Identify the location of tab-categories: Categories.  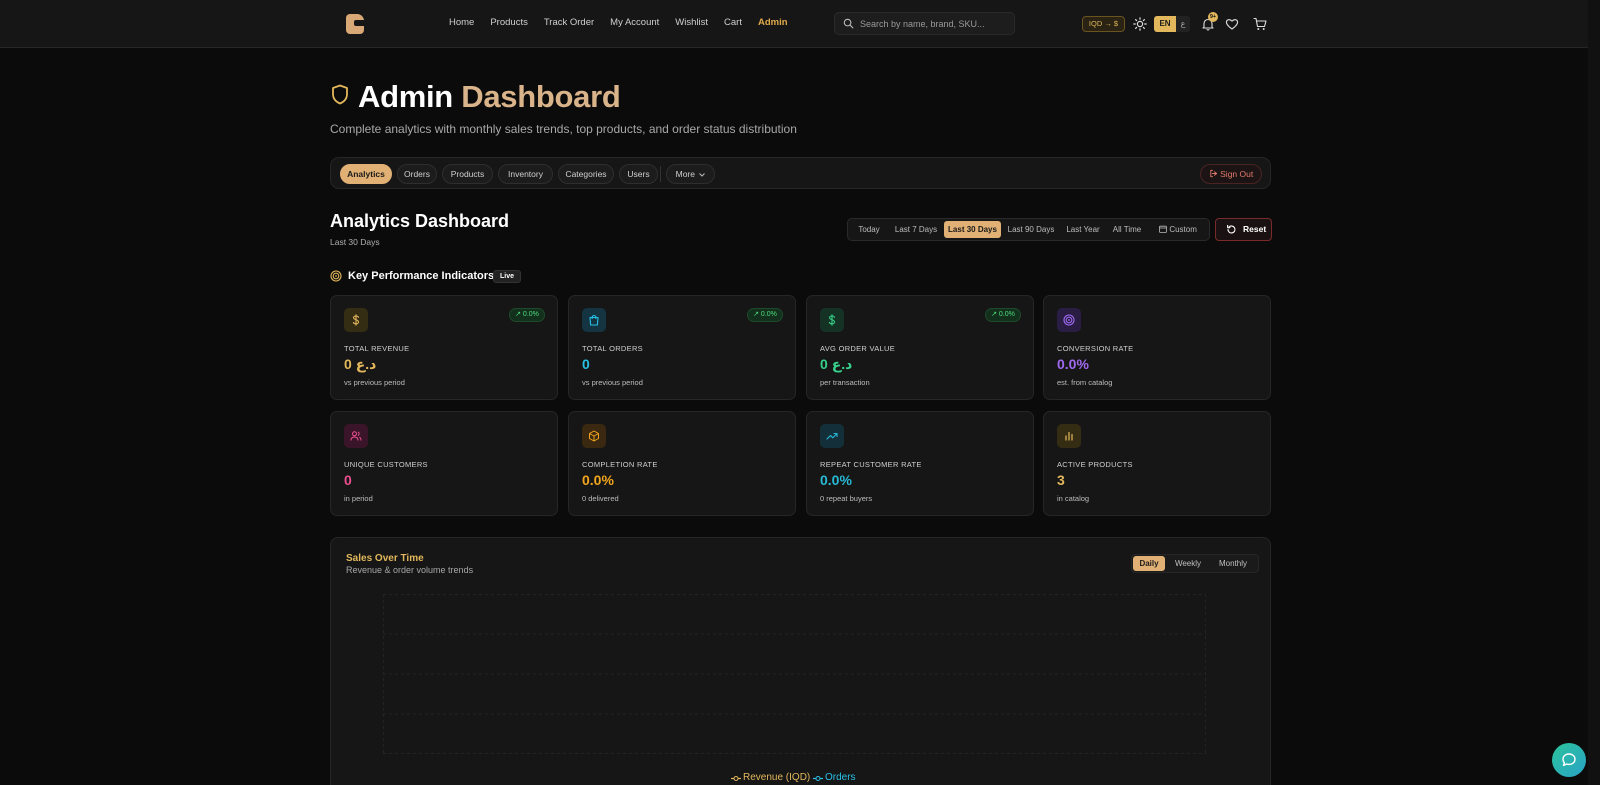
(586, 174).